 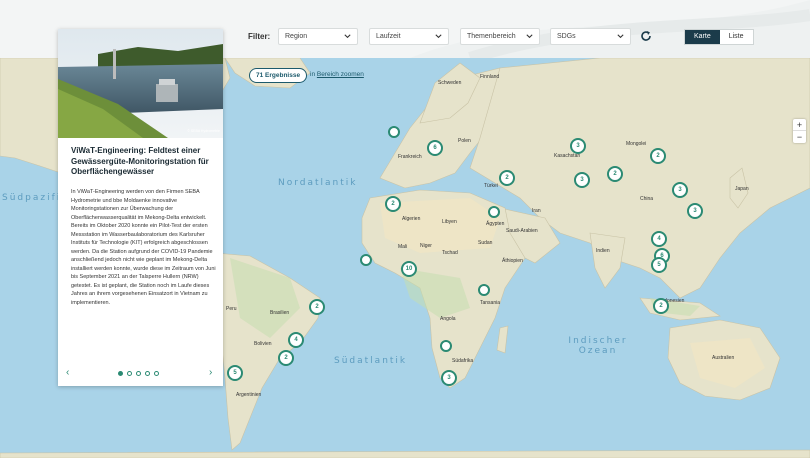 I want to click on previous-project-button: ‹, so click(x=67, y=372).